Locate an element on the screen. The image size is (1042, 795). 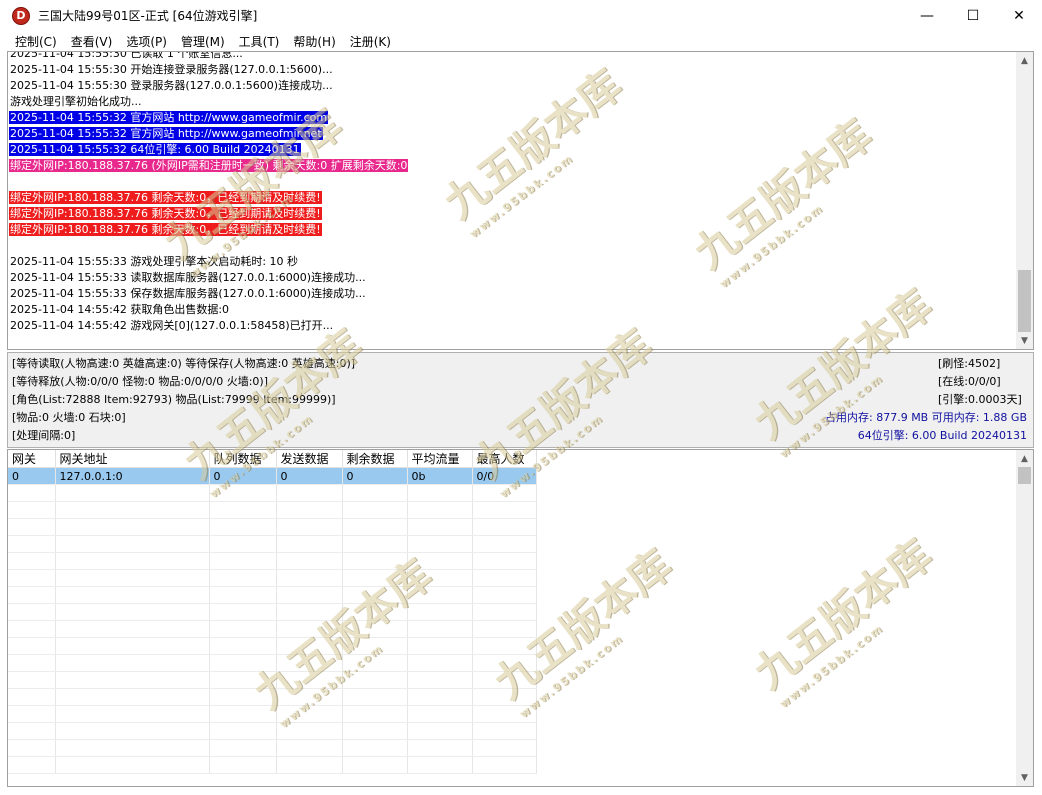
close-button: ✕ is located at coordinates (1019, 15).